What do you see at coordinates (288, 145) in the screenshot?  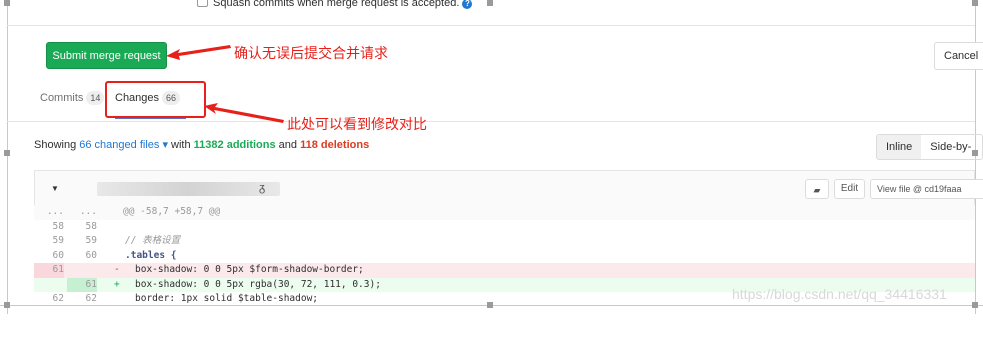 I see `summary-text: and` at bounding box center [288, 145].